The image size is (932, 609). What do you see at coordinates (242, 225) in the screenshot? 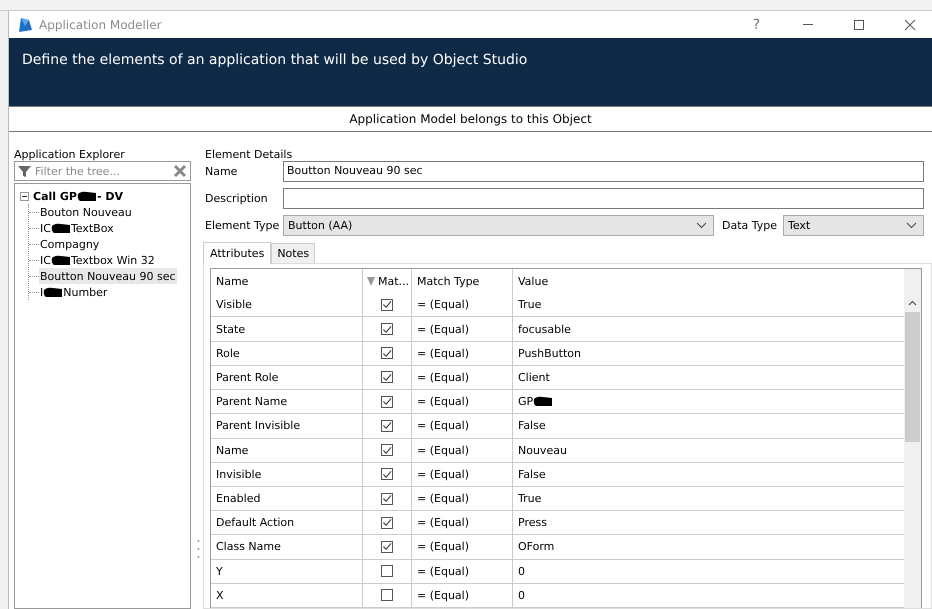
I see `field-label: Element Type` at bounding box center [242, 225].